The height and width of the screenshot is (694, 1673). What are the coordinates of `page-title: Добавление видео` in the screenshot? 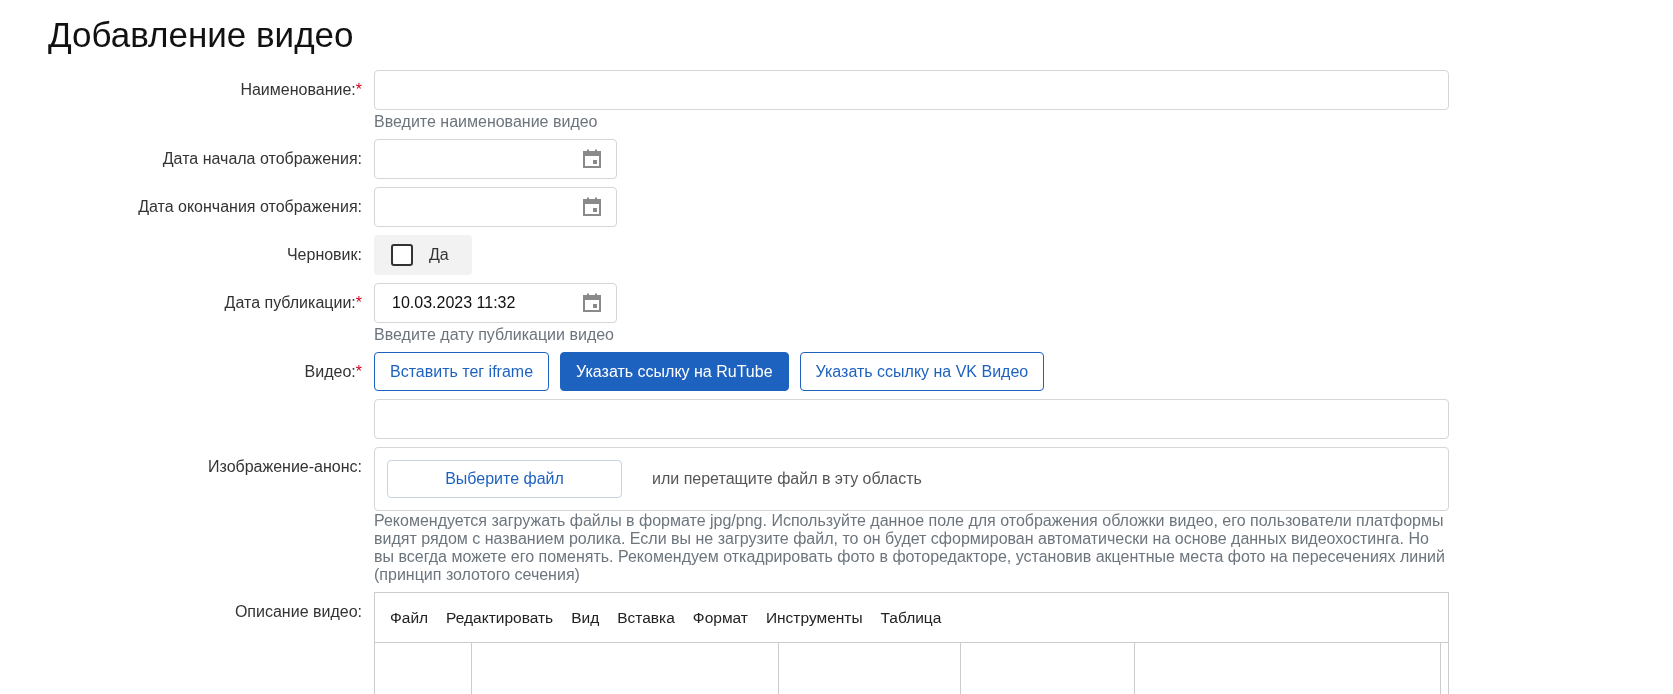 It's located at (201, 35).